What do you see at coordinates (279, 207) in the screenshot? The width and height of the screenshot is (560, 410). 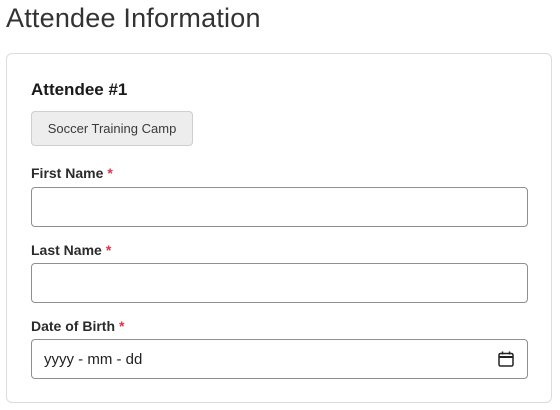 I see `first-name-input` at bounding box center [279, 207].